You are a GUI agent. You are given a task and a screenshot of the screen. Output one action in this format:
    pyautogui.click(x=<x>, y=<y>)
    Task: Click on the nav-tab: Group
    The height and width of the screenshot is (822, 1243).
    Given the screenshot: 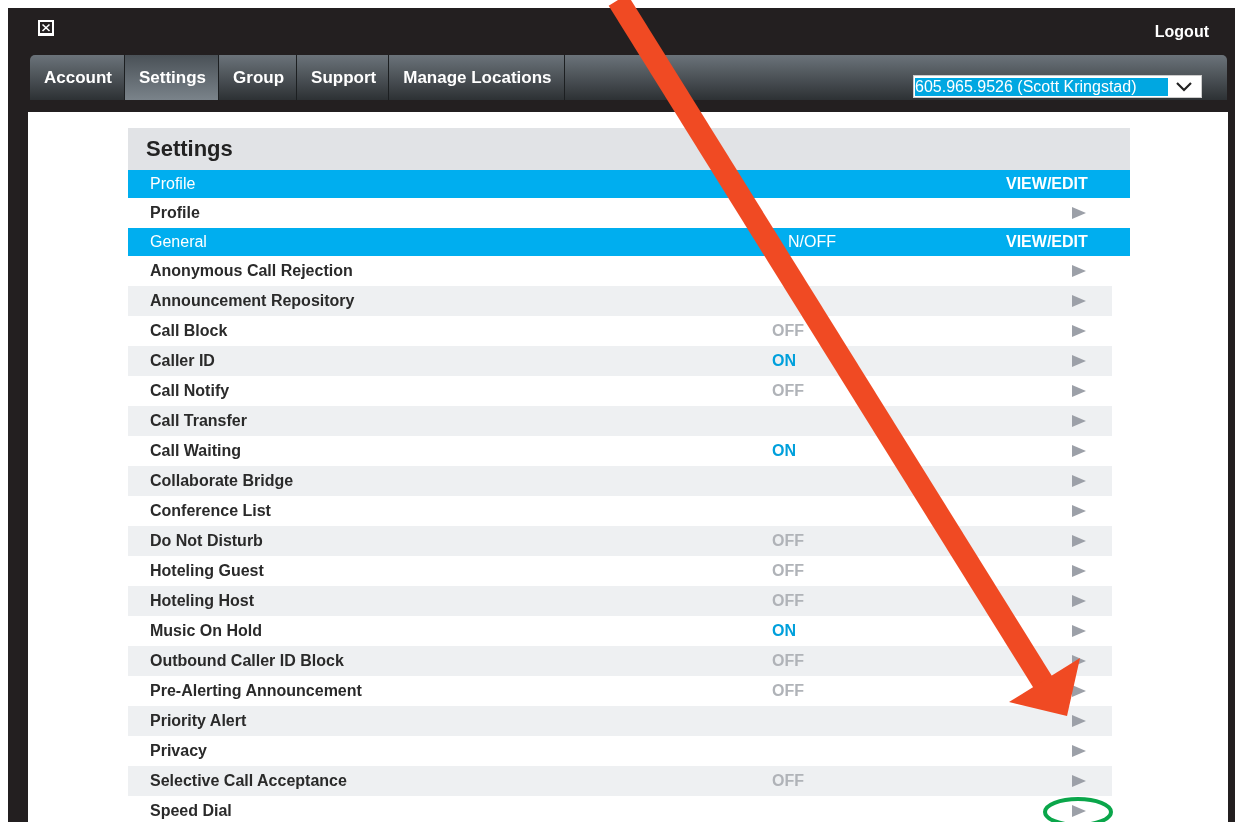 What is the action you would take?
    pyautogui.click(x=258, y=77)
    